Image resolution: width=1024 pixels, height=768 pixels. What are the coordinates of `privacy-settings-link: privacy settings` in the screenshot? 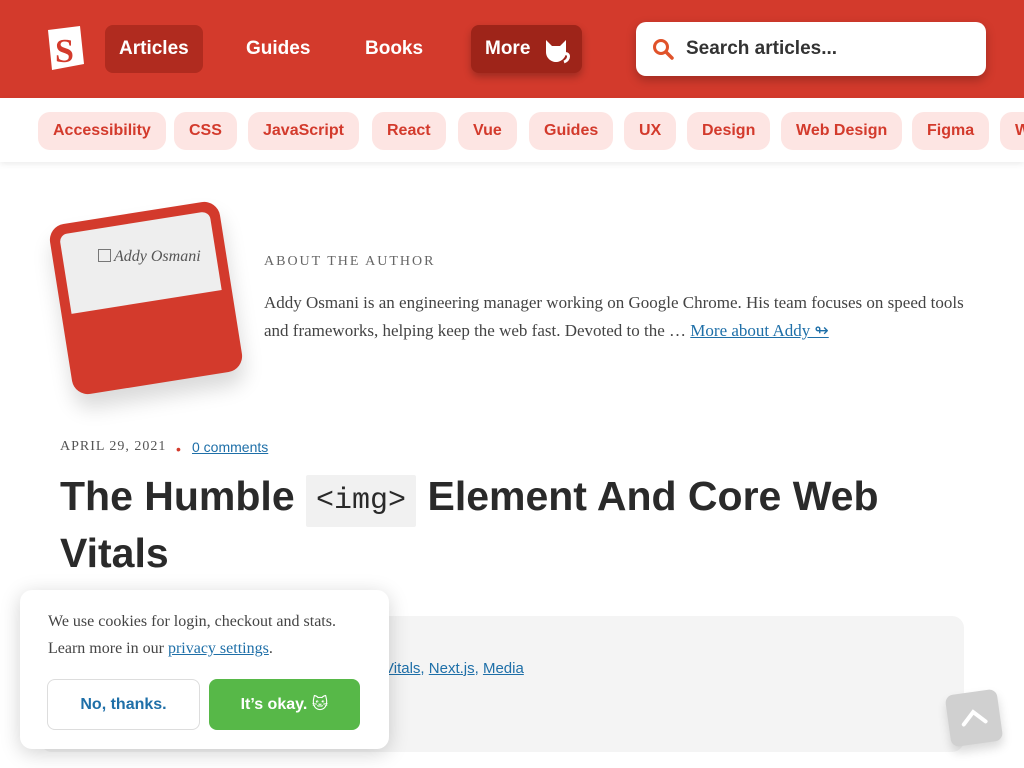 It's located at (218, 648).